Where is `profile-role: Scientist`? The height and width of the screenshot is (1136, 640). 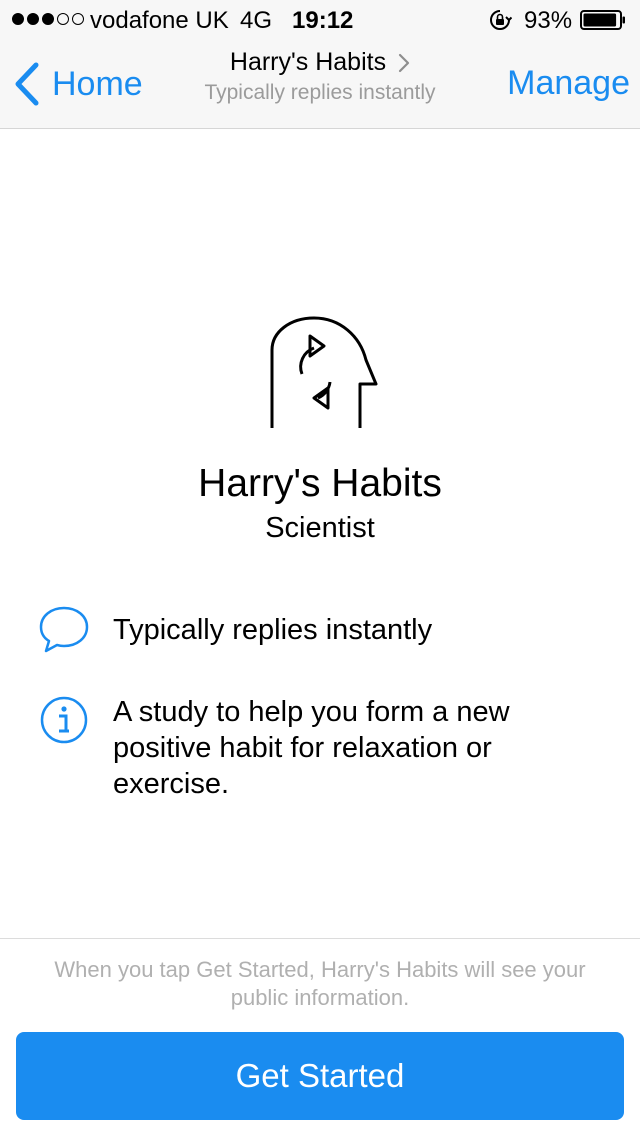
profile-role: Scientist is located at coordinates (320, 528).